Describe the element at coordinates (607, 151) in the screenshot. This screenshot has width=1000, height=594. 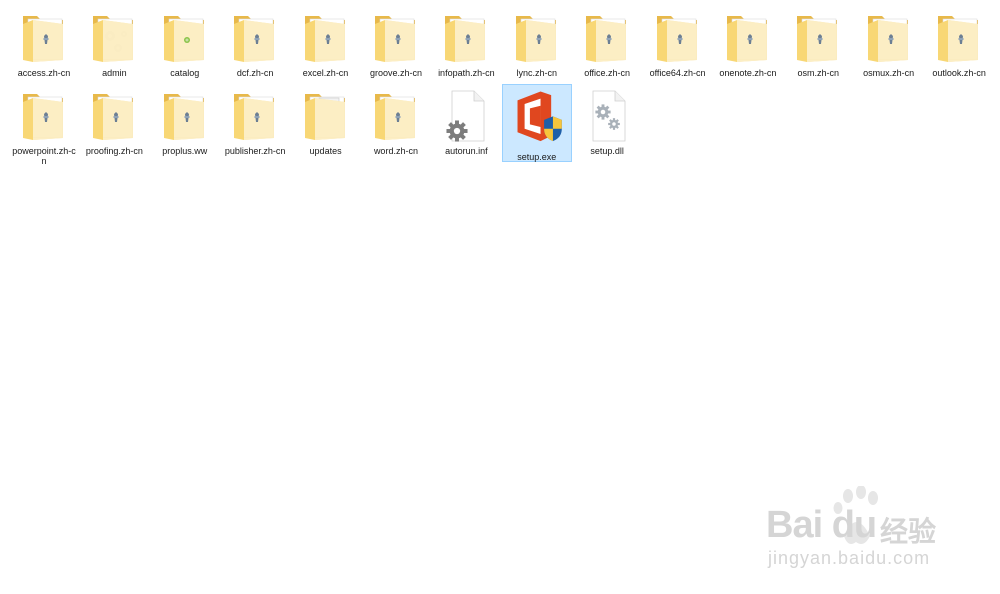
I see `file-item-label: setup.dll` at that location.